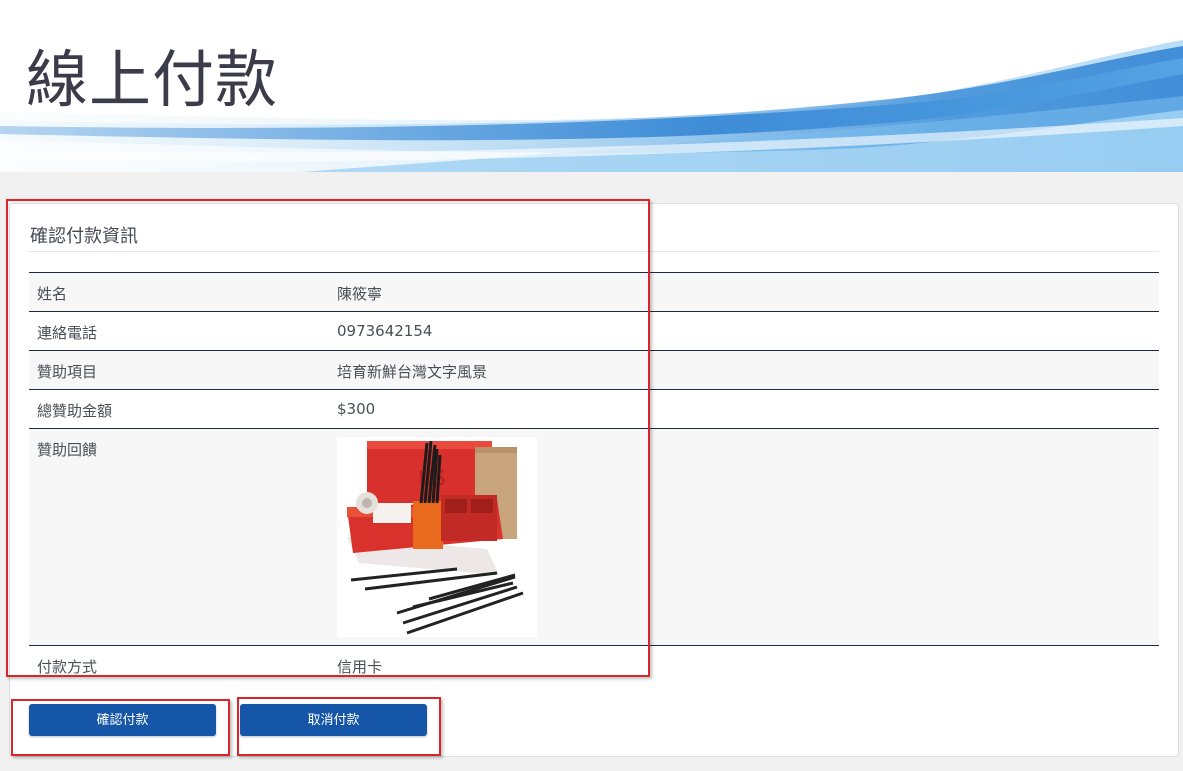 This screenshot has height=771, width=1183. I want to click on name-label: 姓名, so click(52, 294).